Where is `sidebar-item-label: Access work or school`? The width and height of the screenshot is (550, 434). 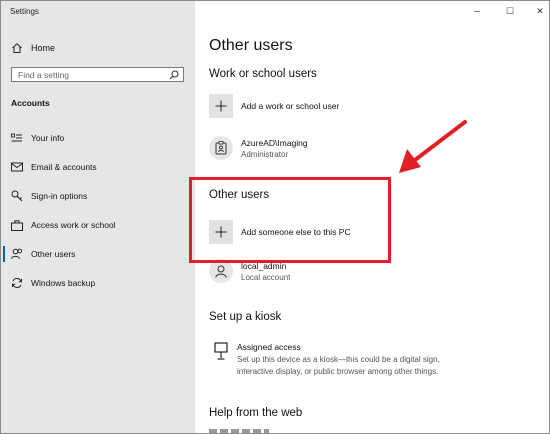
sidebar-item-label: Access work or school is located at coordinates (73, 225).